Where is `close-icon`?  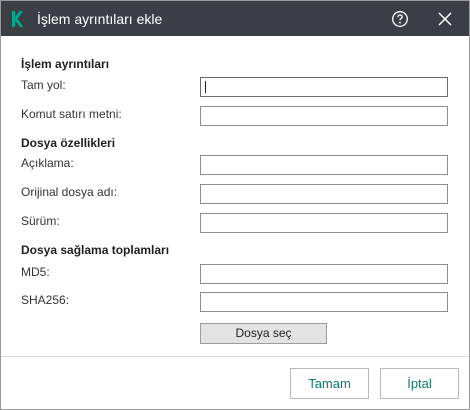 close-icon is located at coordinates (445, 19).